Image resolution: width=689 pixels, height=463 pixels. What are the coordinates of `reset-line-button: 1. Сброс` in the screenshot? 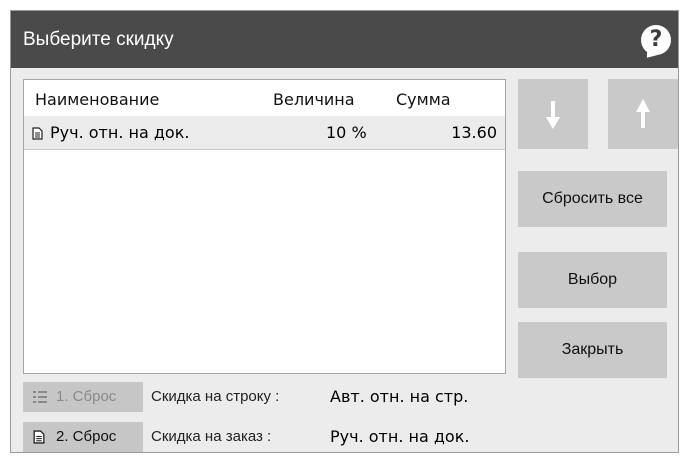 It's located at (83, 397).